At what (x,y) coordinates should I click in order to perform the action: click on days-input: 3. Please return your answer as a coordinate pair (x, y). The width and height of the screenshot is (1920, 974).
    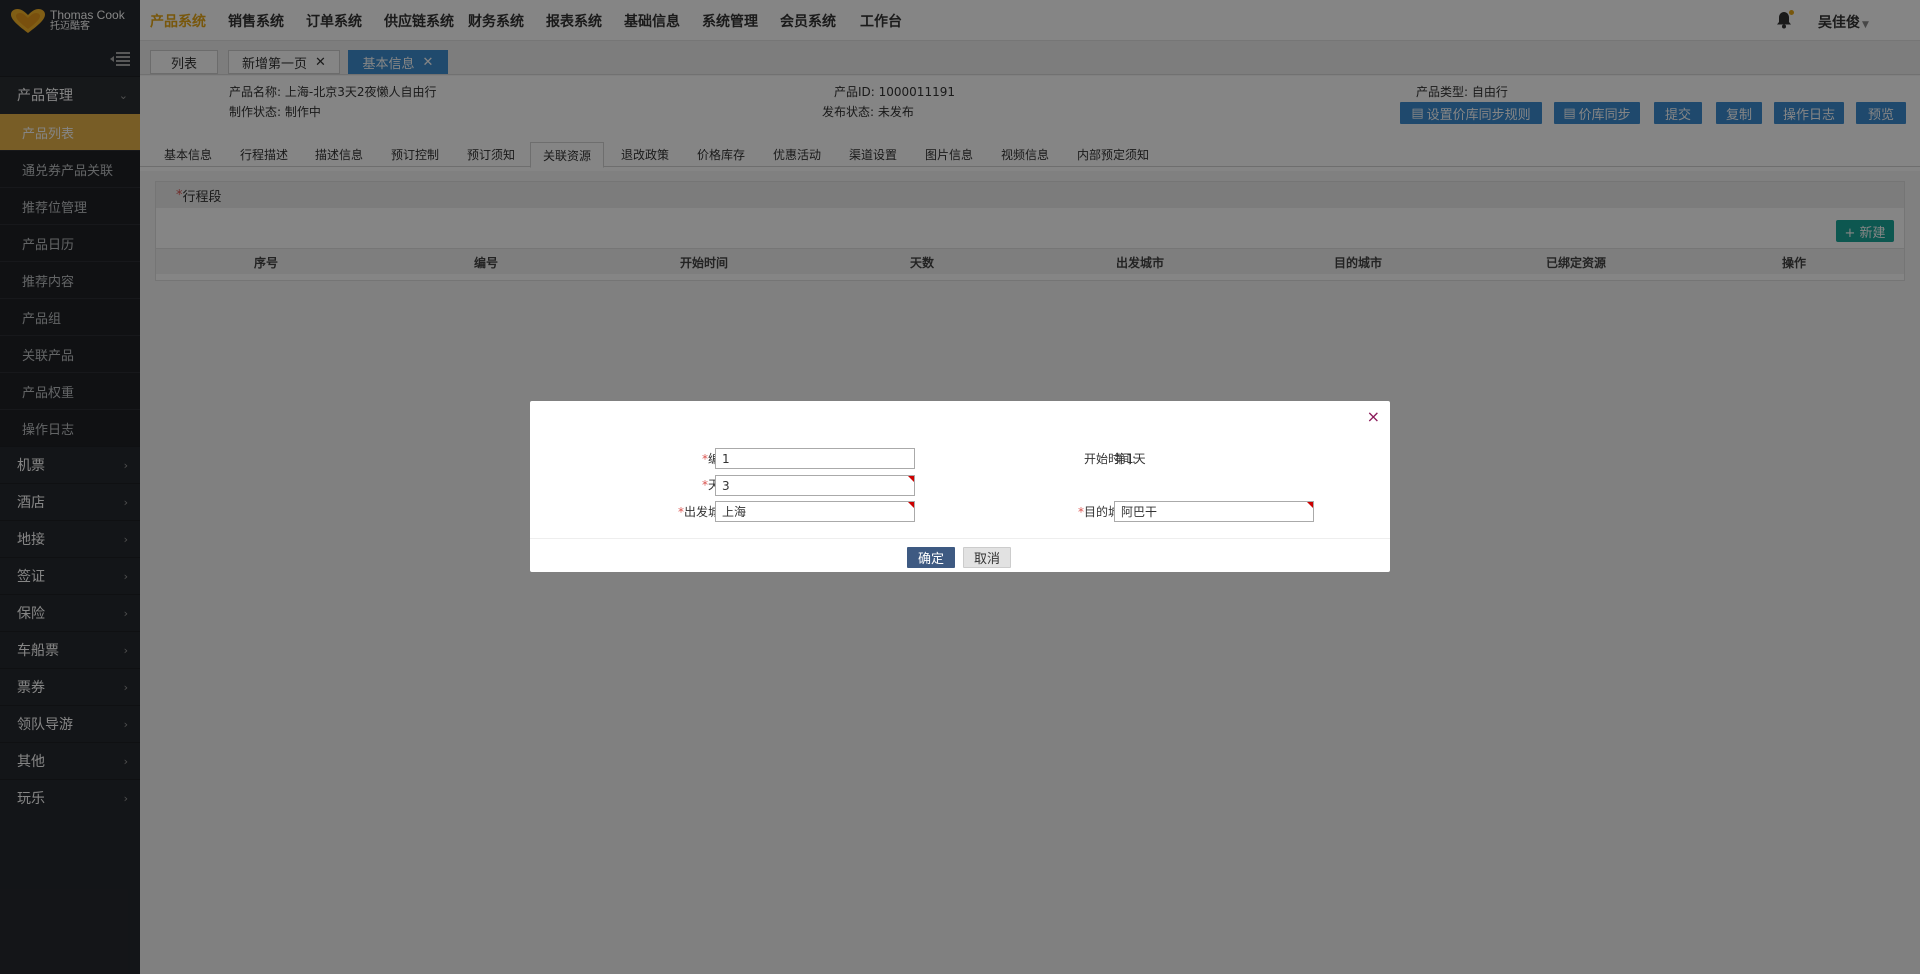
    Looking at the image, I should click on (815, 485).